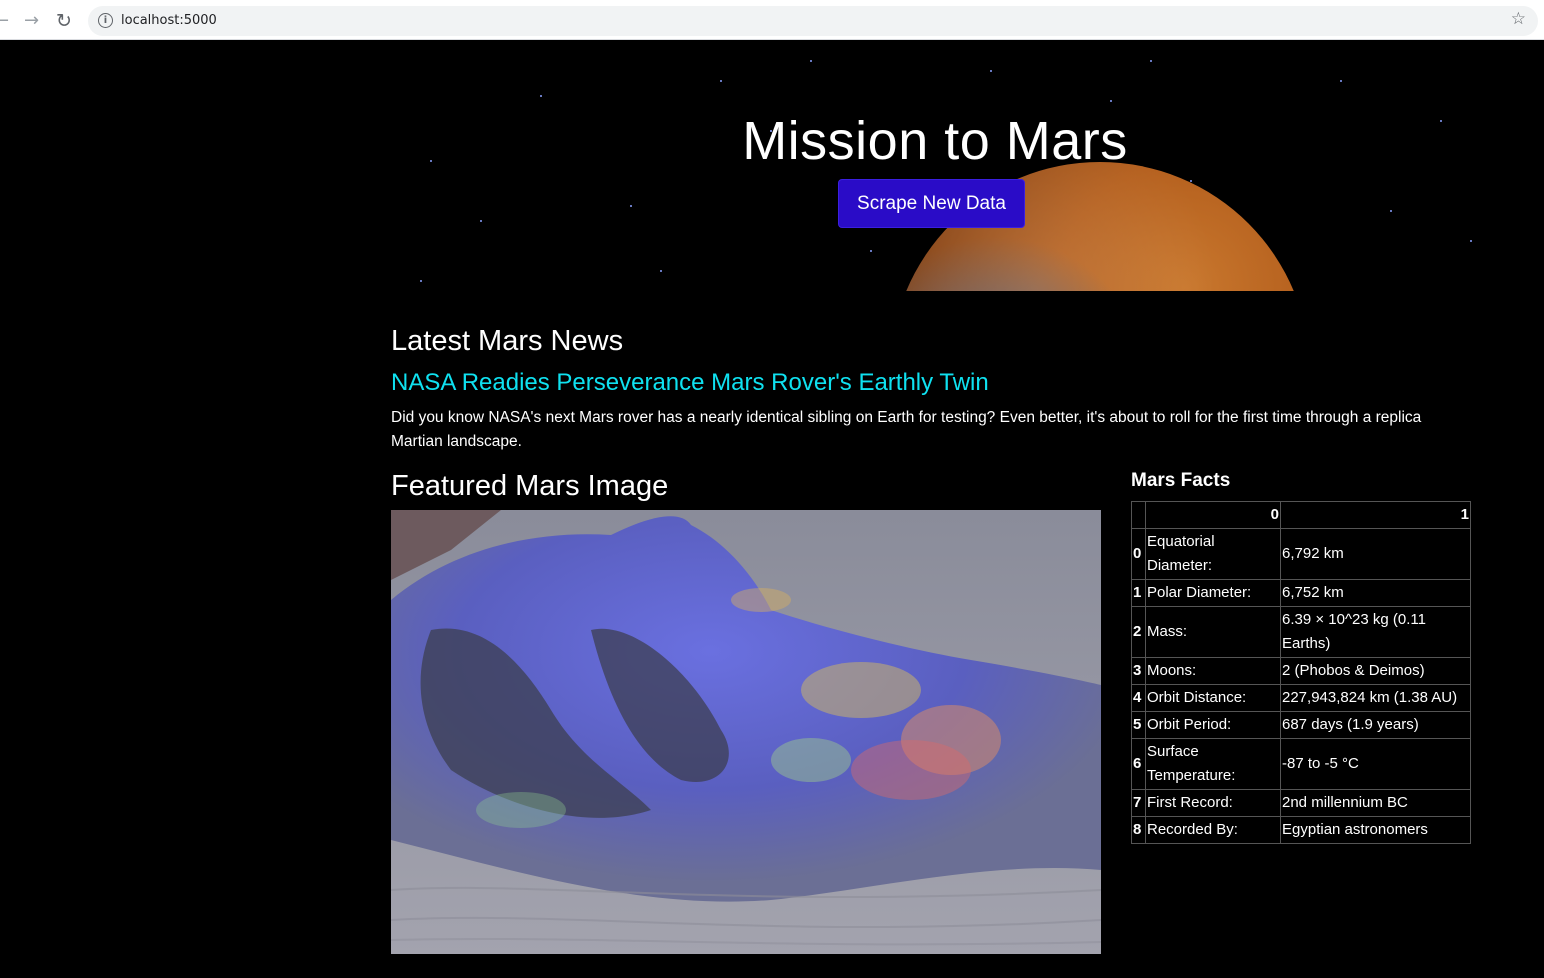 The image size is (1544, 978). Describe the element at coordinates (4, 21) in the screenshot. I see `back-arrow-icon: ←` at that location.